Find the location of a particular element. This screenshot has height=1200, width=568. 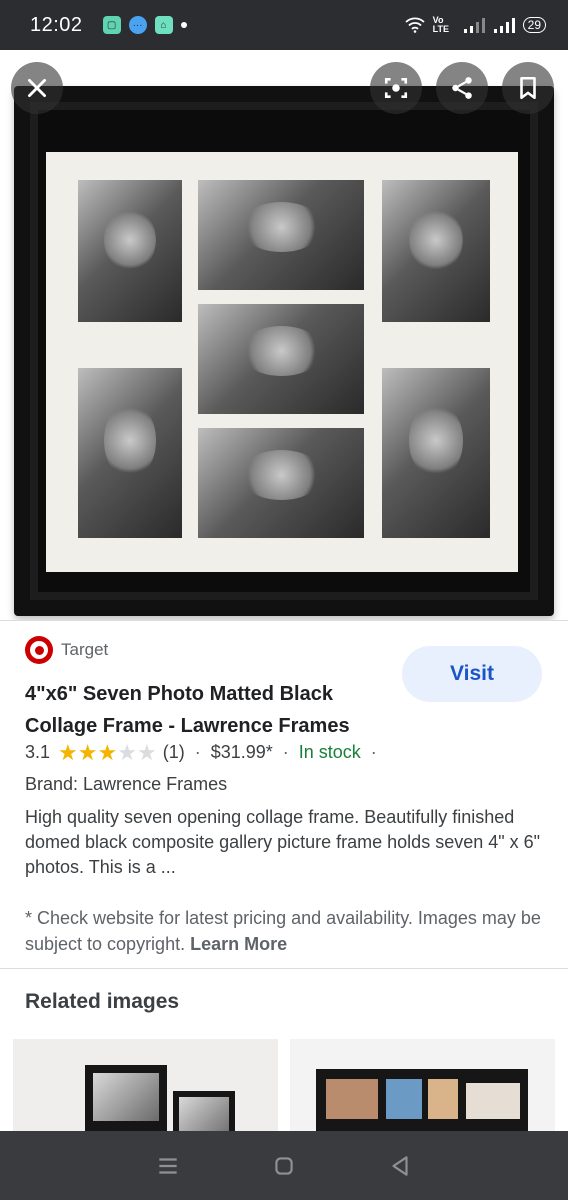

status-bar: 12:02 ▢ ··· ⌂ Vo LTE 29 is located at coordinates (284, 25).